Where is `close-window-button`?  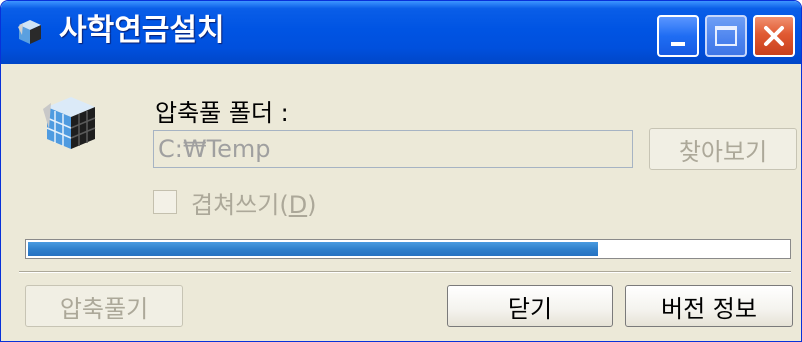 close-window-button is located at coordinates (774, 36).